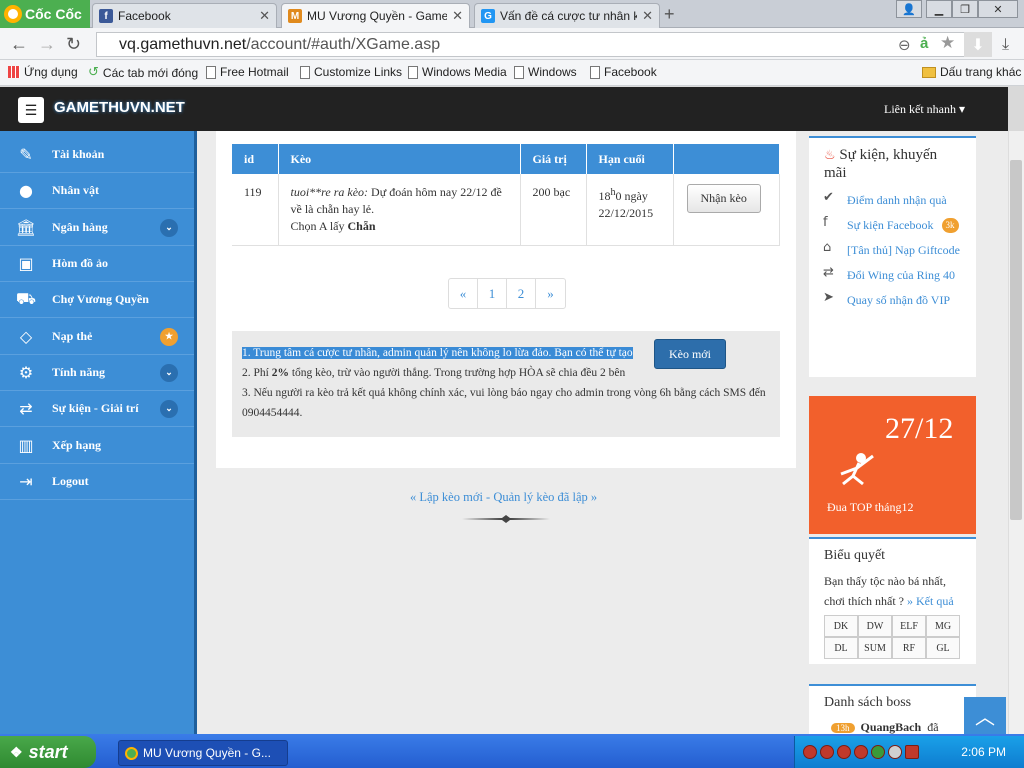 The width and height of the screenshot is (1024, 768). What do you see at coordinates (19, 44) in the screenshot?
I see `back-icon: ←` at bounding box center [19, 44].